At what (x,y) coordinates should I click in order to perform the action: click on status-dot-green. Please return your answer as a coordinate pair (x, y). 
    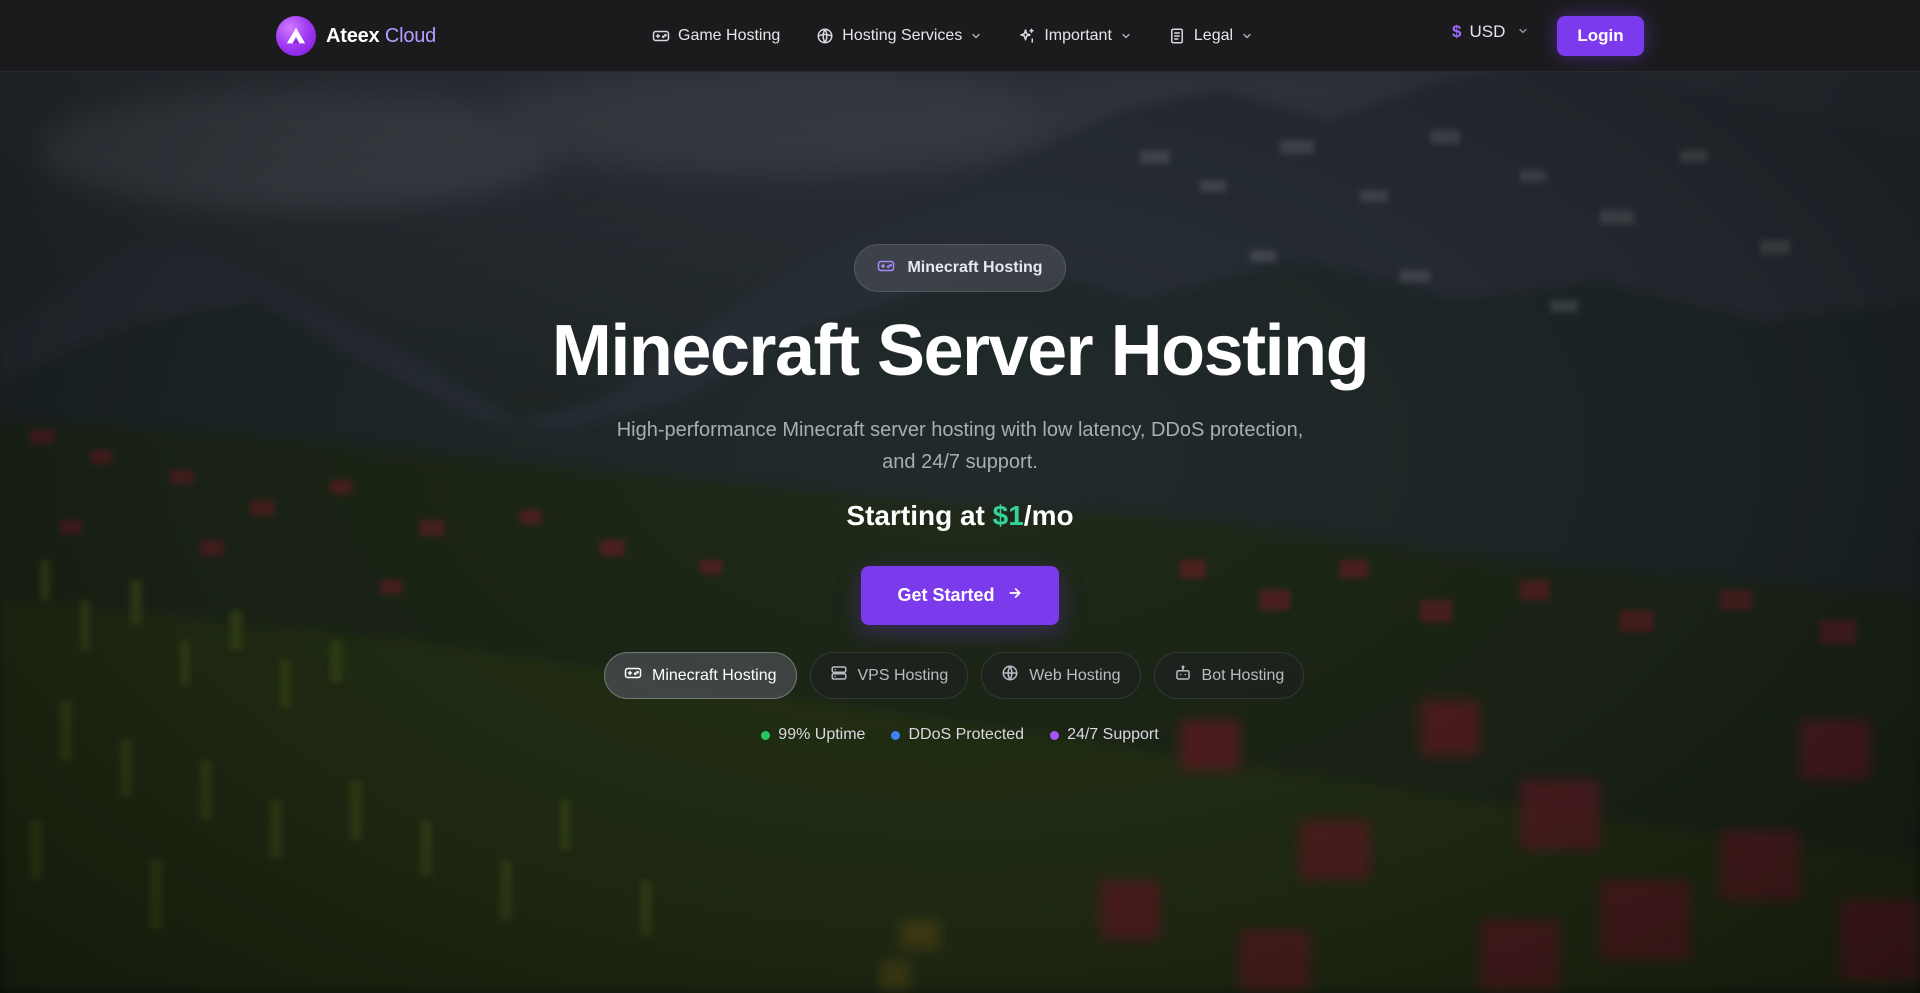
    Looking at the image, I should click on (766, 735).